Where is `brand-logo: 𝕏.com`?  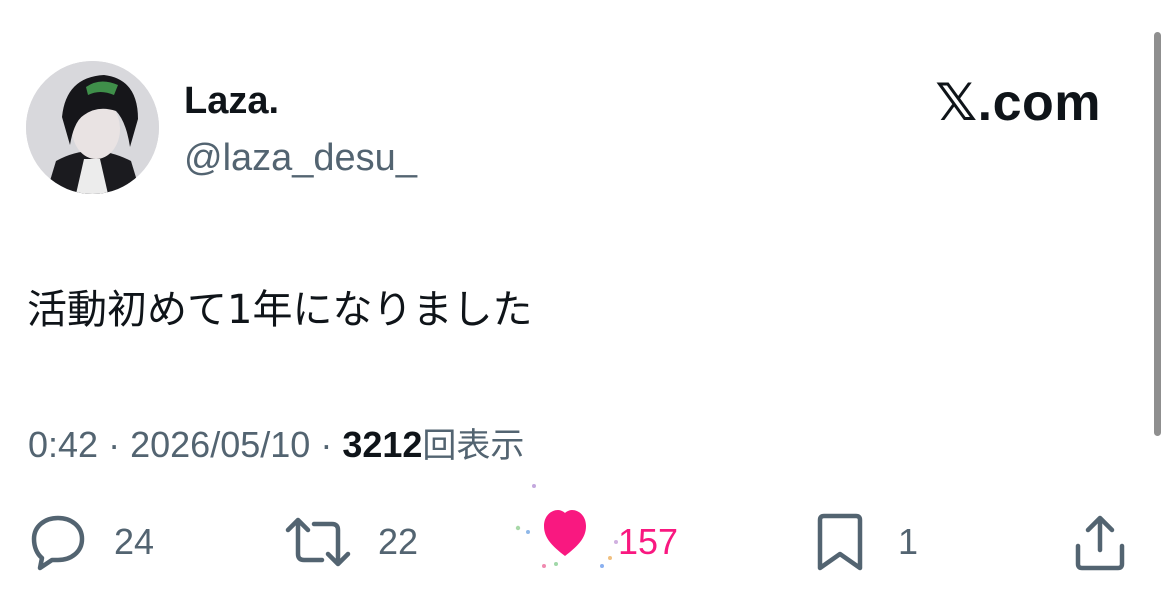 brand-logo: 𝕏.com is located at coordinates (1018, 103).